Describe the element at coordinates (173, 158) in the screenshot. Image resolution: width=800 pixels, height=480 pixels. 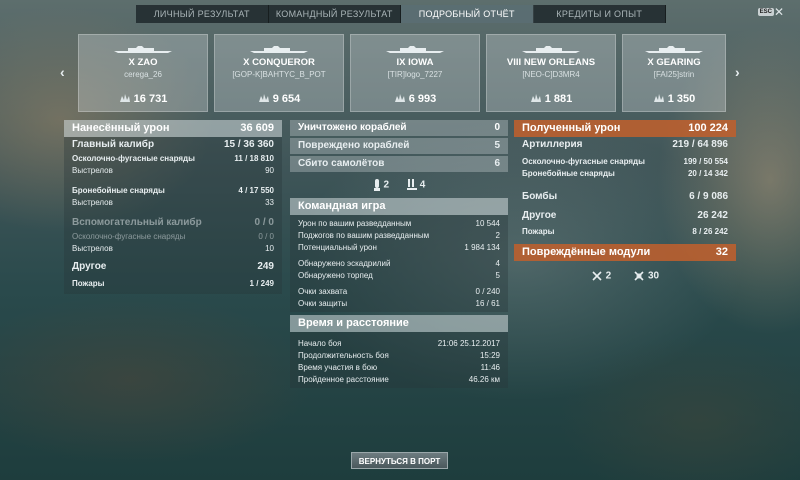
I see `he-shells-row: Осколочно-фугасные снаряды 11 / 18 810` at that location.